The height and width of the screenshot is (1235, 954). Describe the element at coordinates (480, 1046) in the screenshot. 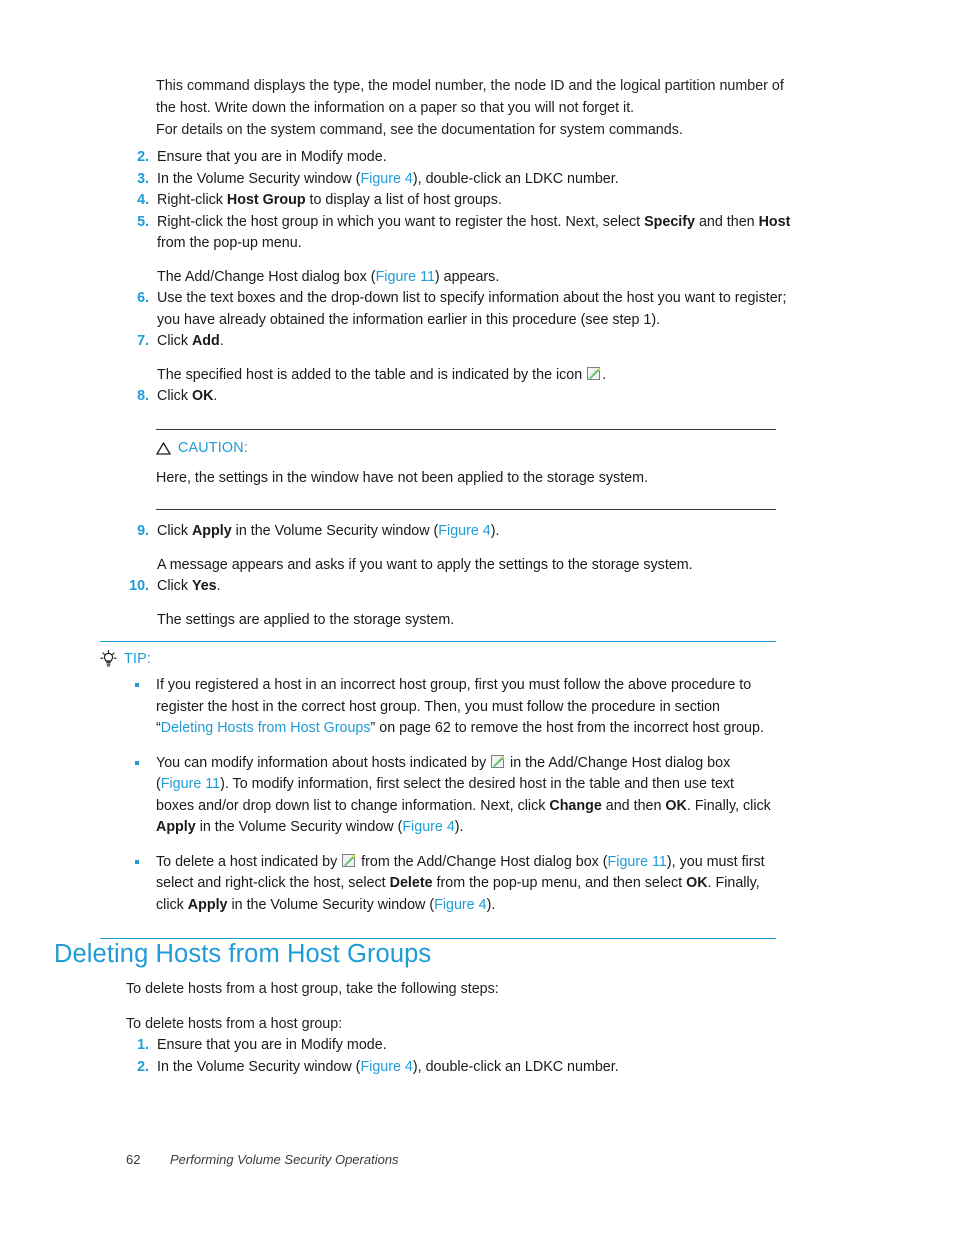

I see `step-body: Ensure that you are in Modify mode.` at that location.